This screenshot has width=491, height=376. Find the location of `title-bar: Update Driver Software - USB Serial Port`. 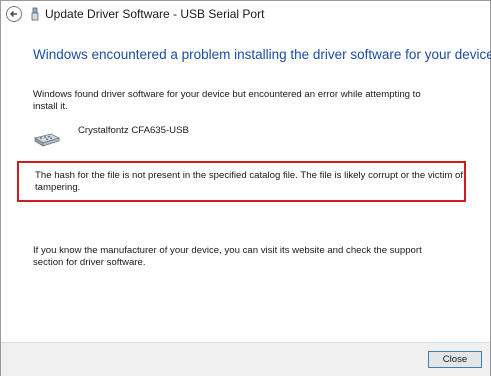

title-bar: Update Driver Software - USB Serial Port is located at coordinates (245, 16).